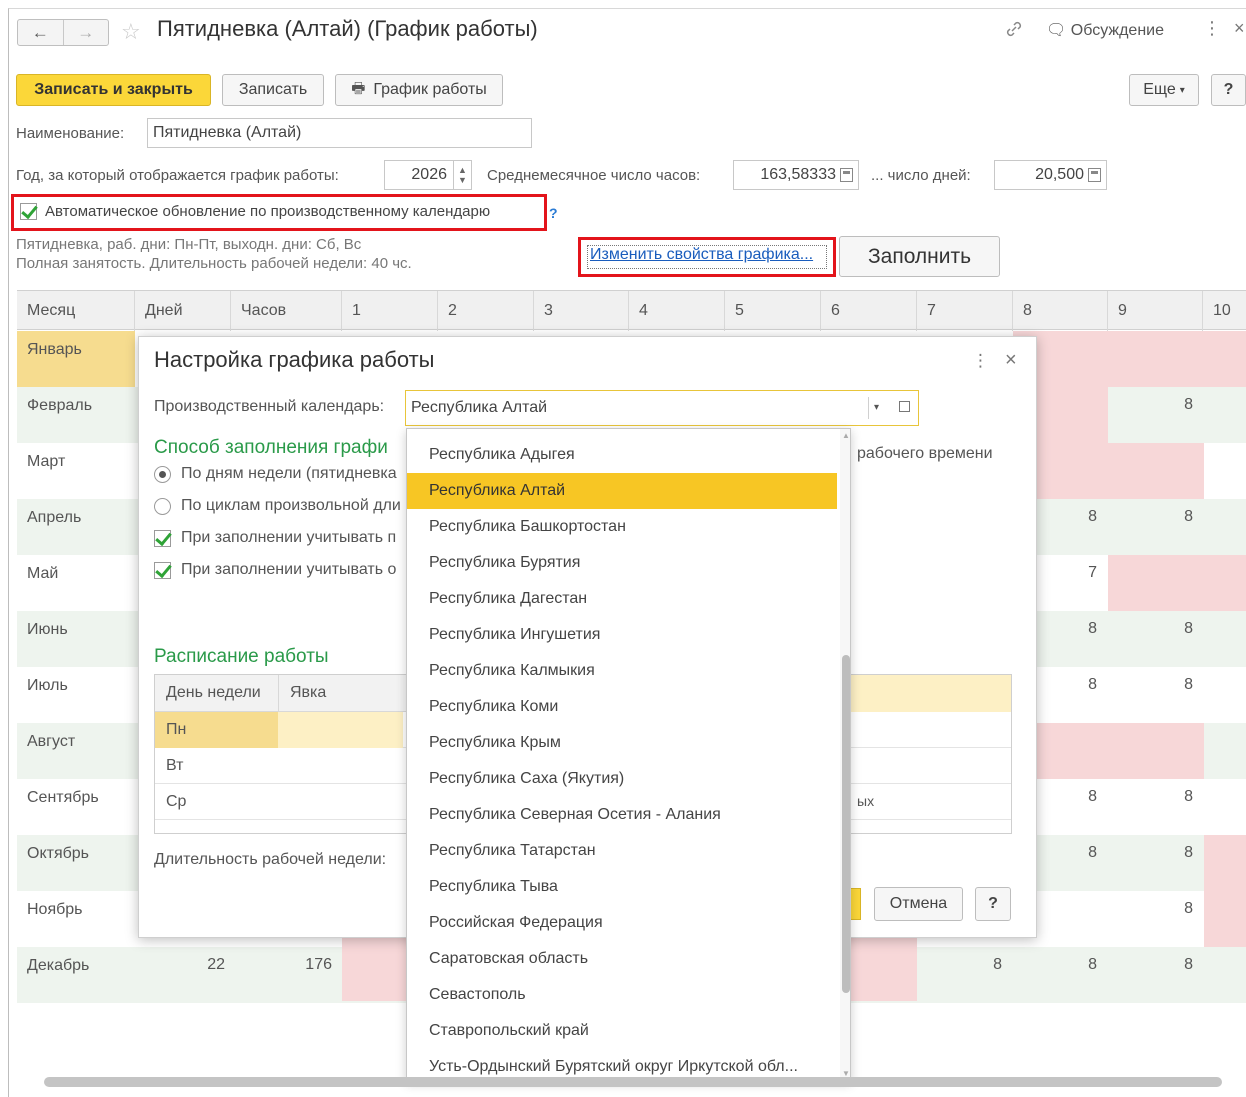  I want to click on open-form-icon, so click(904, 406).